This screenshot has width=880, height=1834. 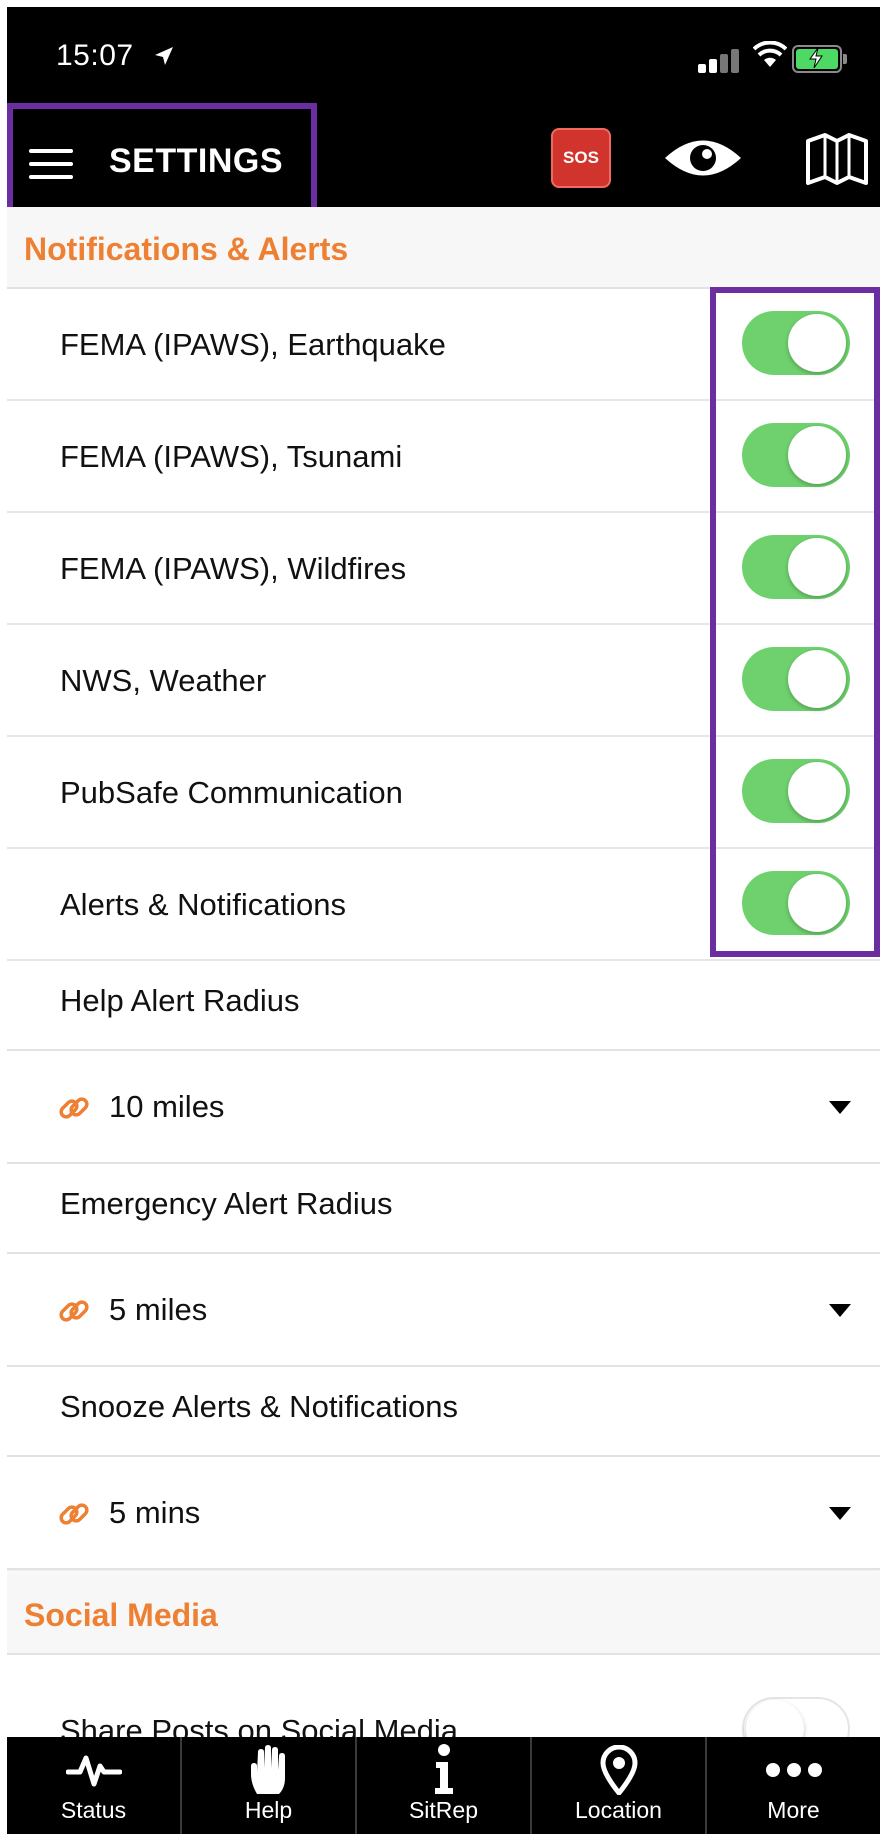 I want to click on eye-icon, so click(x=703, y=158).